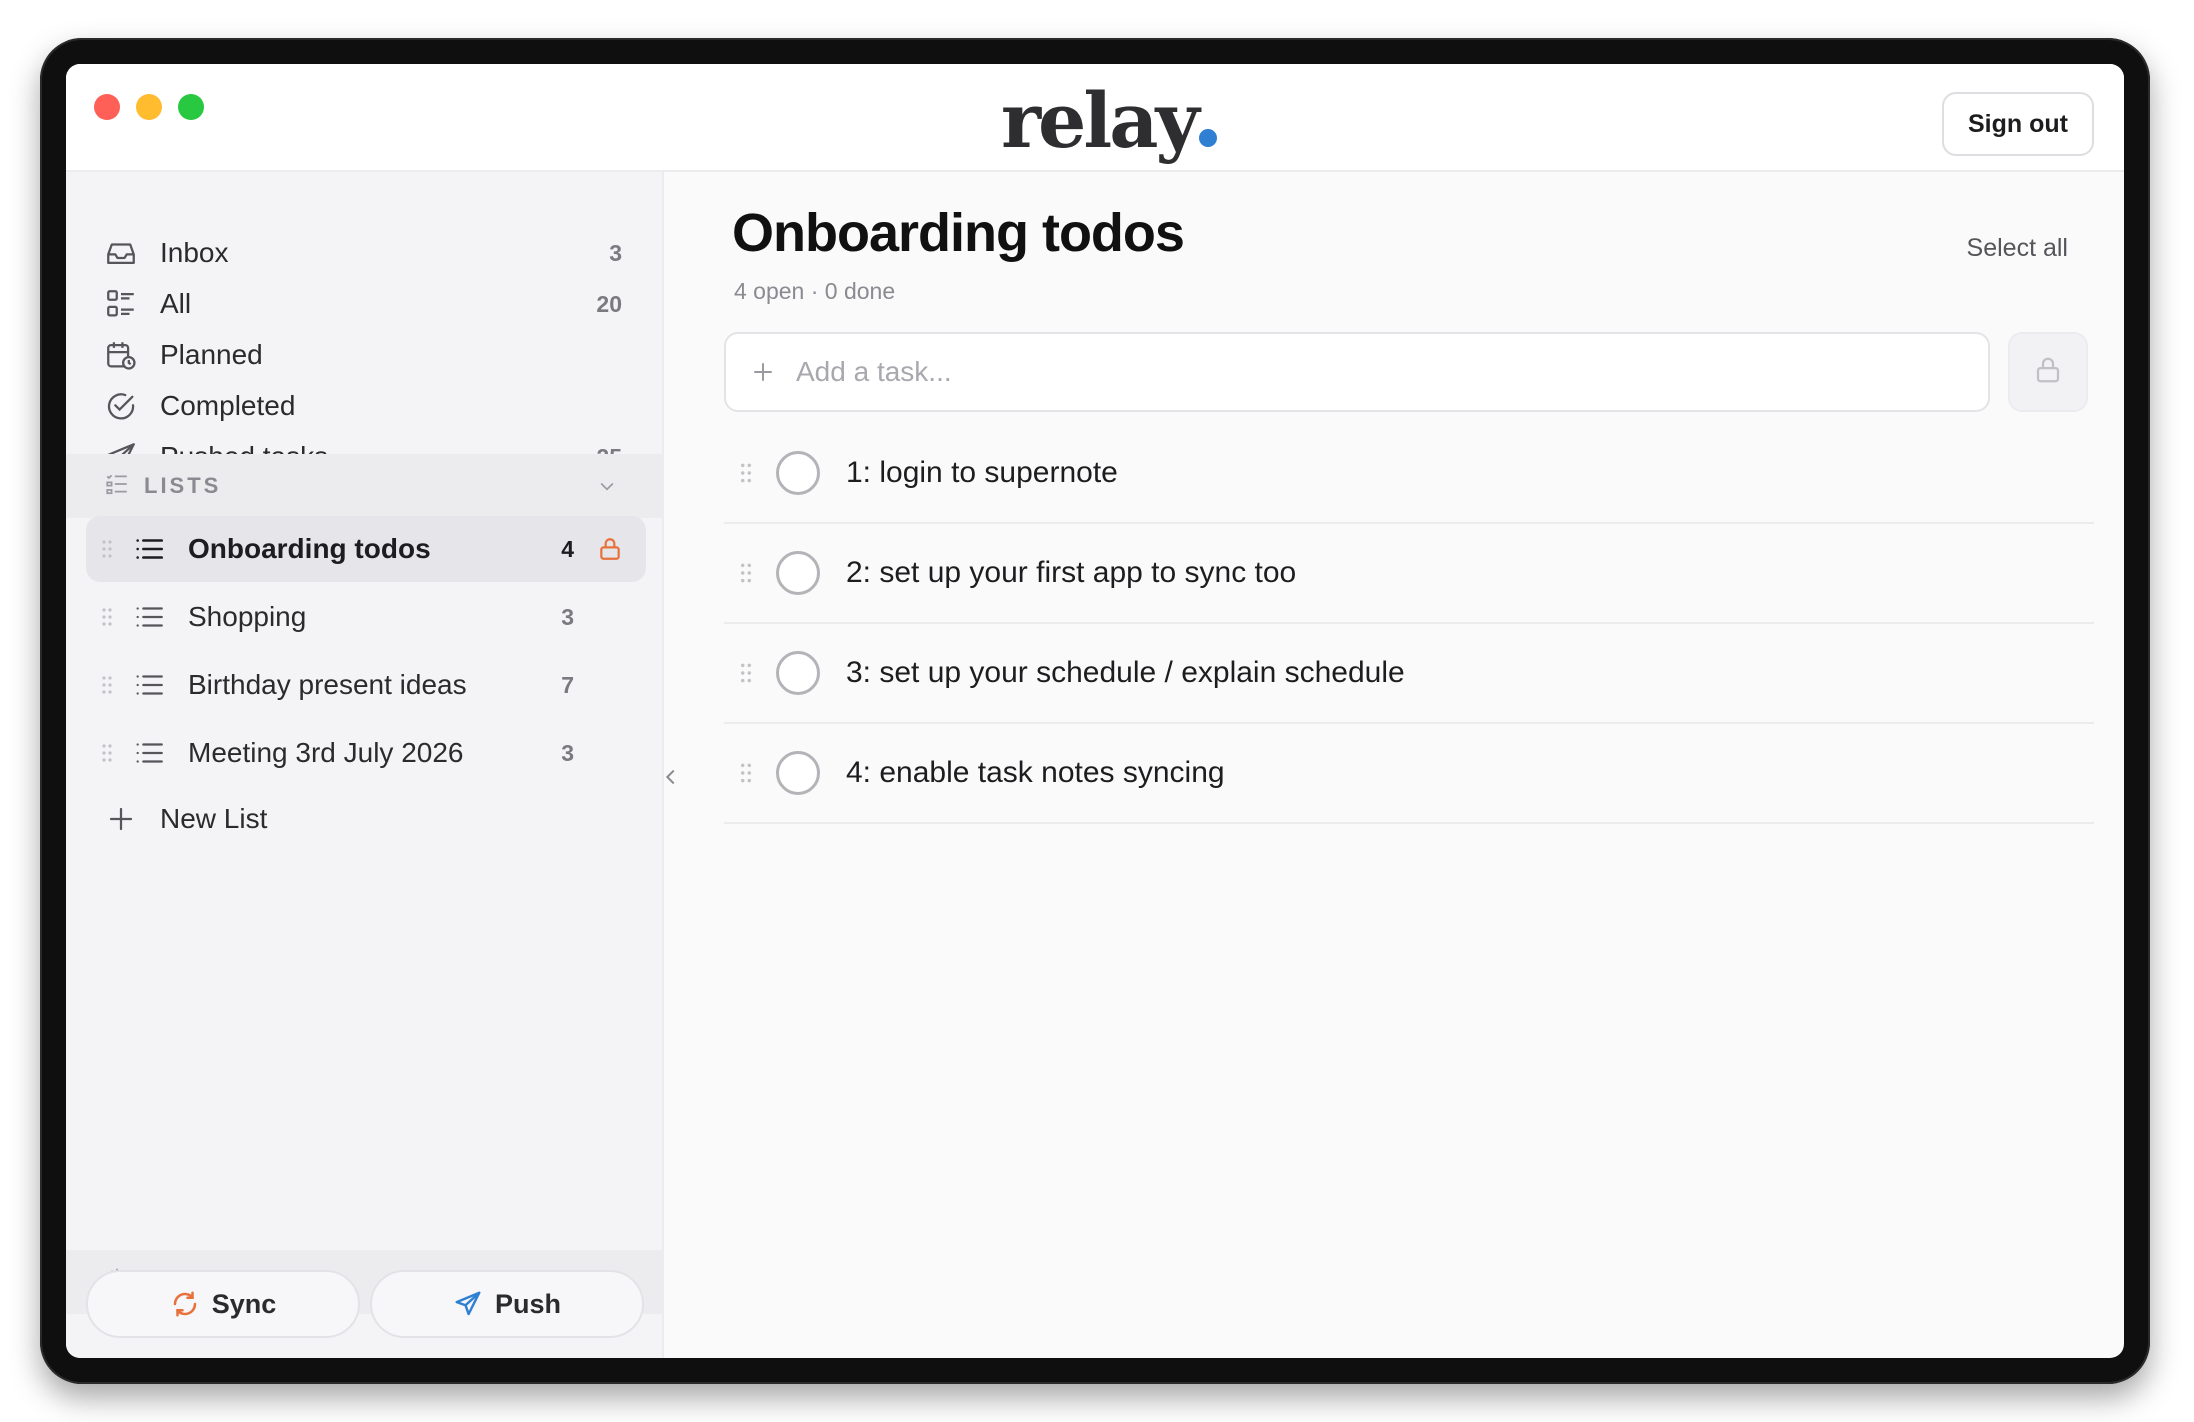  What do you see at coordinates (1409, 574) in the screenshot?
I see `task-row: 2: set up your first app to sync too` at bounding box center [1409, 574].